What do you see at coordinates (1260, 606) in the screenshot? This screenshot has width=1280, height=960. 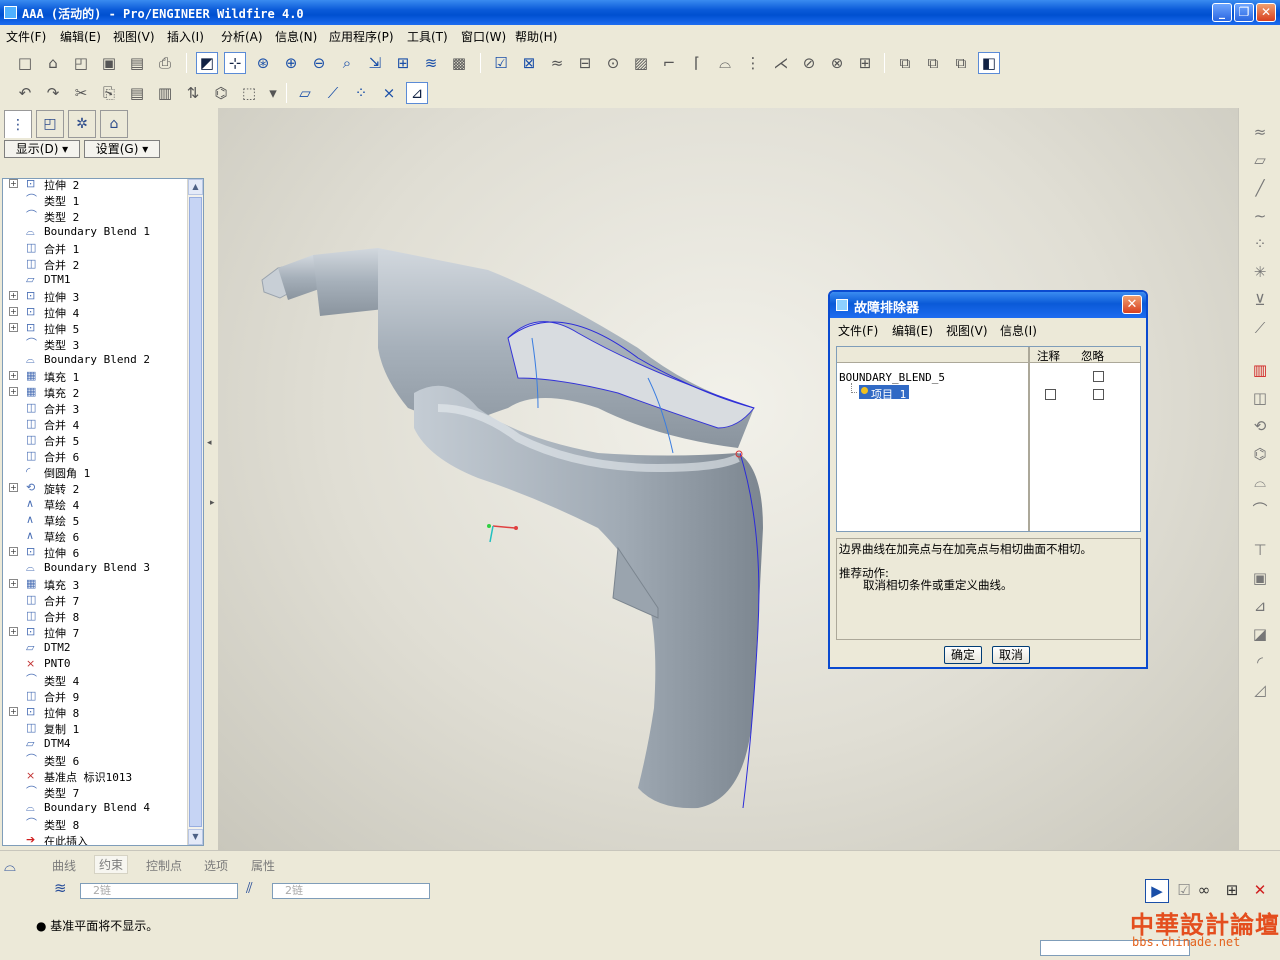 I see `rib-tool-icon: ⊿` at bounding box center [1260, 606].